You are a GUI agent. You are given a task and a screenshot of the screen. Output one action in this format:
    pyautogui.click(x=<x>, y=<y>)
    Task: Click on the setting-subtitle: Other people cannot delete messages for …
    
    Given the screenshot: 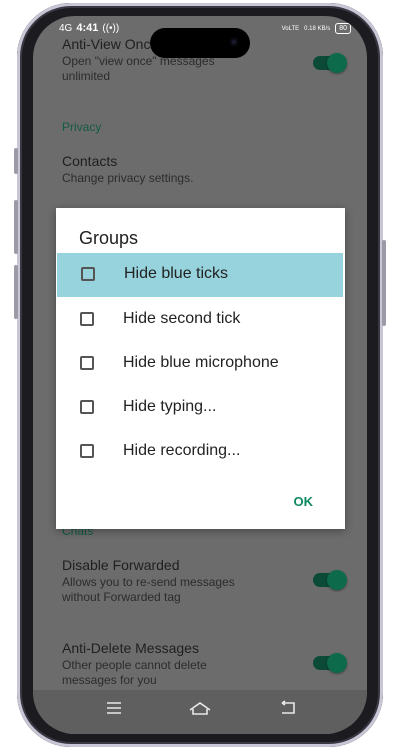 What is the action you would take?
    pyautogui.click(x=134, y=672)
    